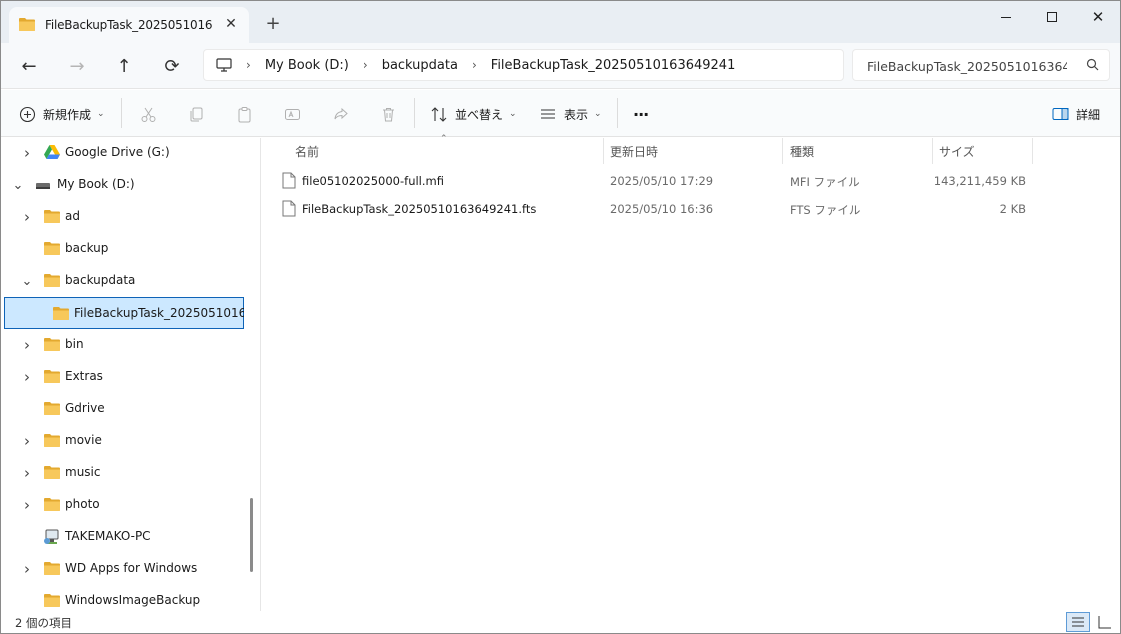 Image resolution: width=1121 pixels, height=634 pixels. What do you see at coordinates (340, 114) in the screenshot?
I see `share-button` at bounding box center [340, 114].